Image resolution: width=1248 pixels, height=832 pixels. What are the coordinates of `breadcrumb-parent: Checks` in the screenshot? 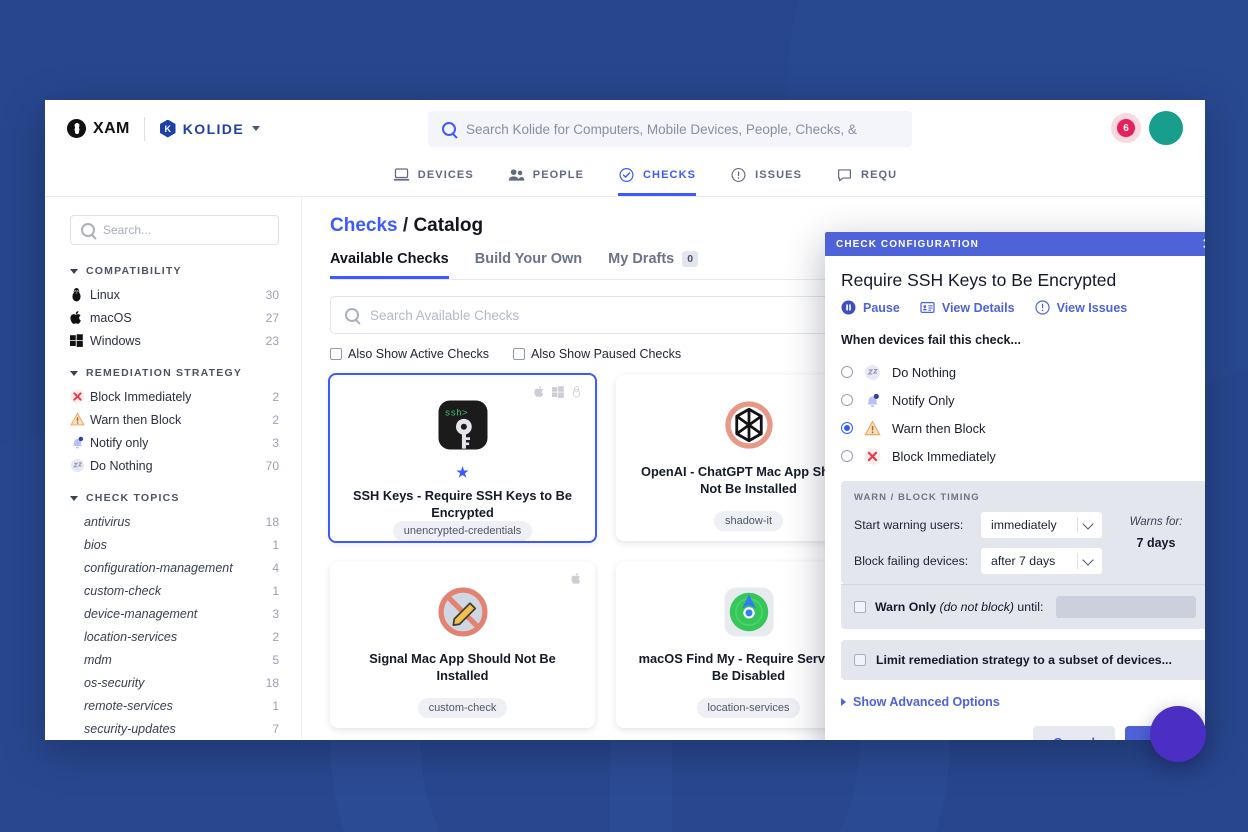 It's located at (364, 225).